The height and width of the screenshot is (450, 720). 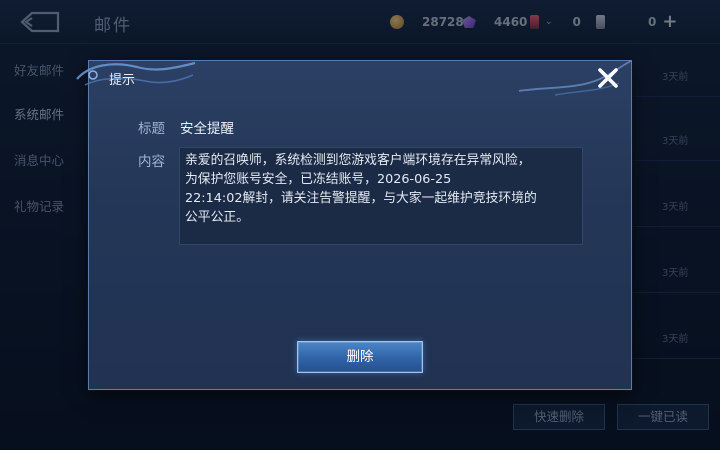 What do you see at coordinates (122, 80) in the screenshot?
I see `dialog-title: 提示` at bounding box center [122, 80].